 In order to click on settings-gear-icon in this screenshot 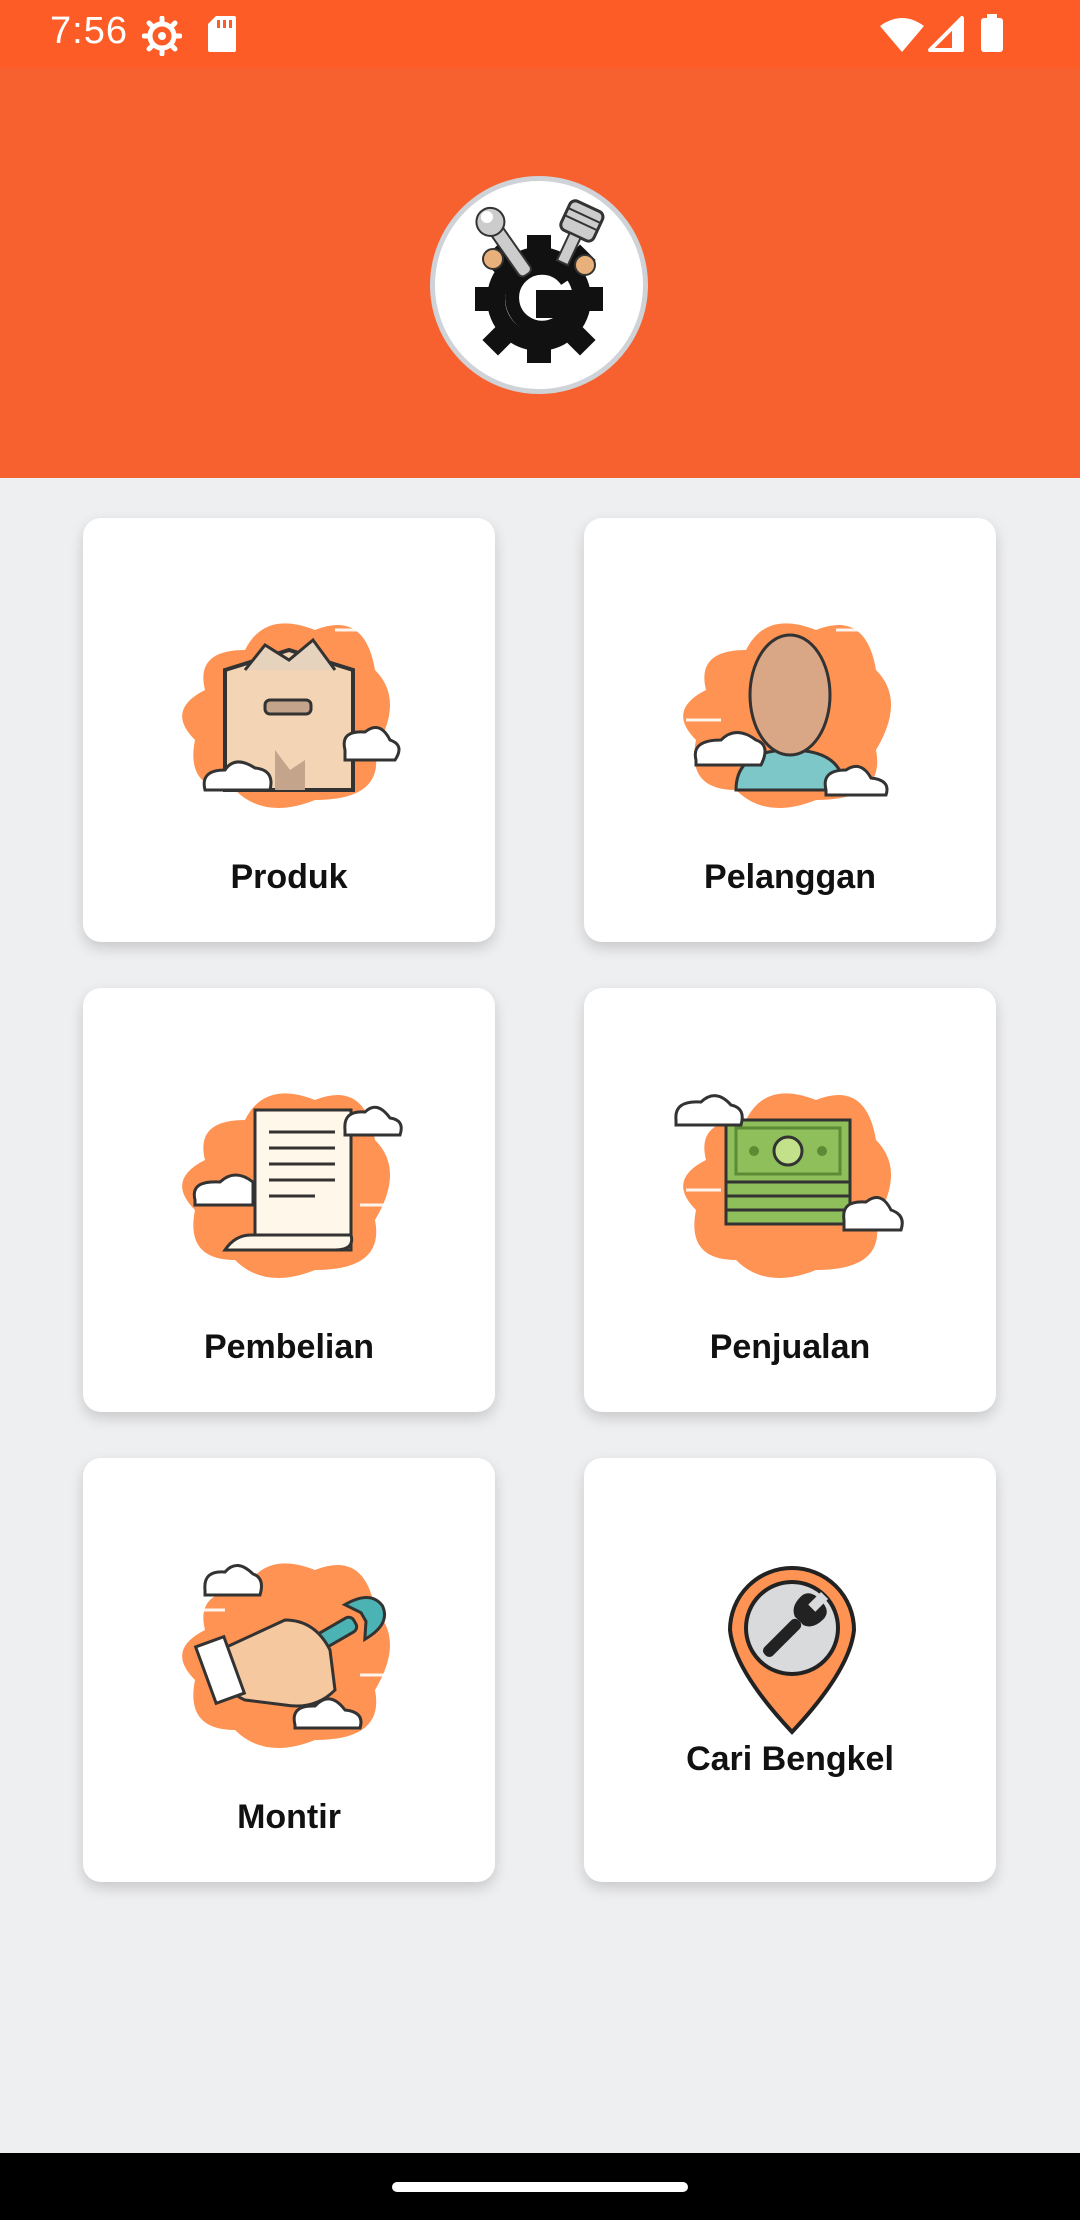, I will do `click(162, 36)`.